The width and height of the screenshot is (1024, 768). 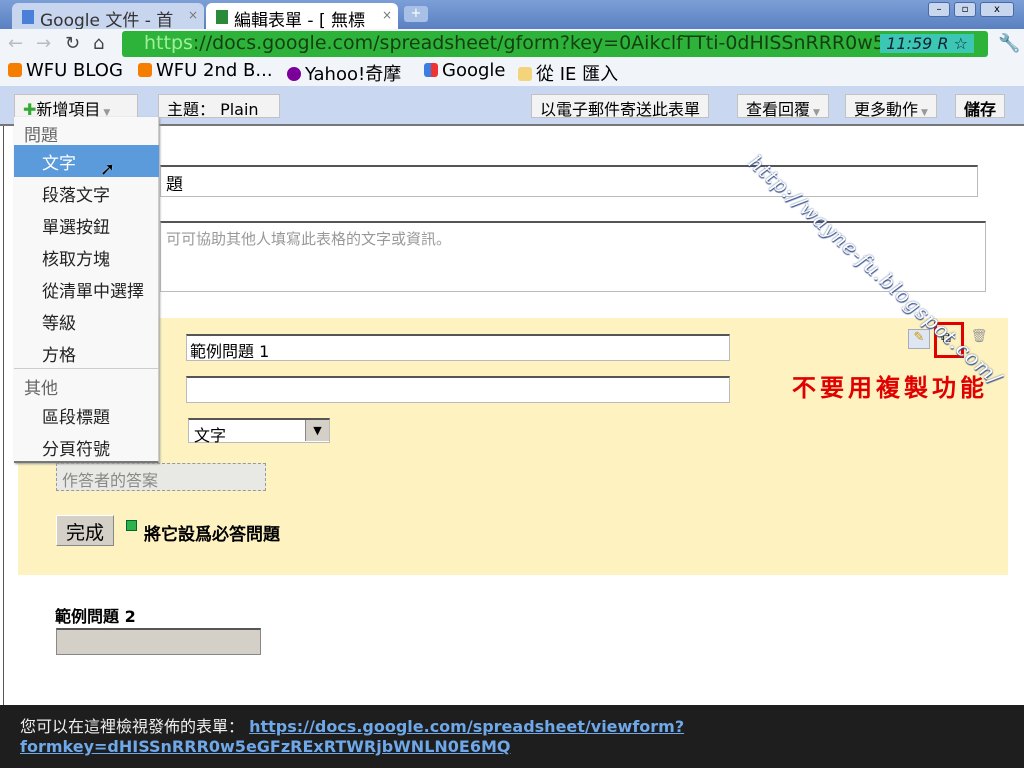 What do you see at coordinates (174, 185) in the screenshot?
I see `title-text: 題` at bounding box center [174, 185].